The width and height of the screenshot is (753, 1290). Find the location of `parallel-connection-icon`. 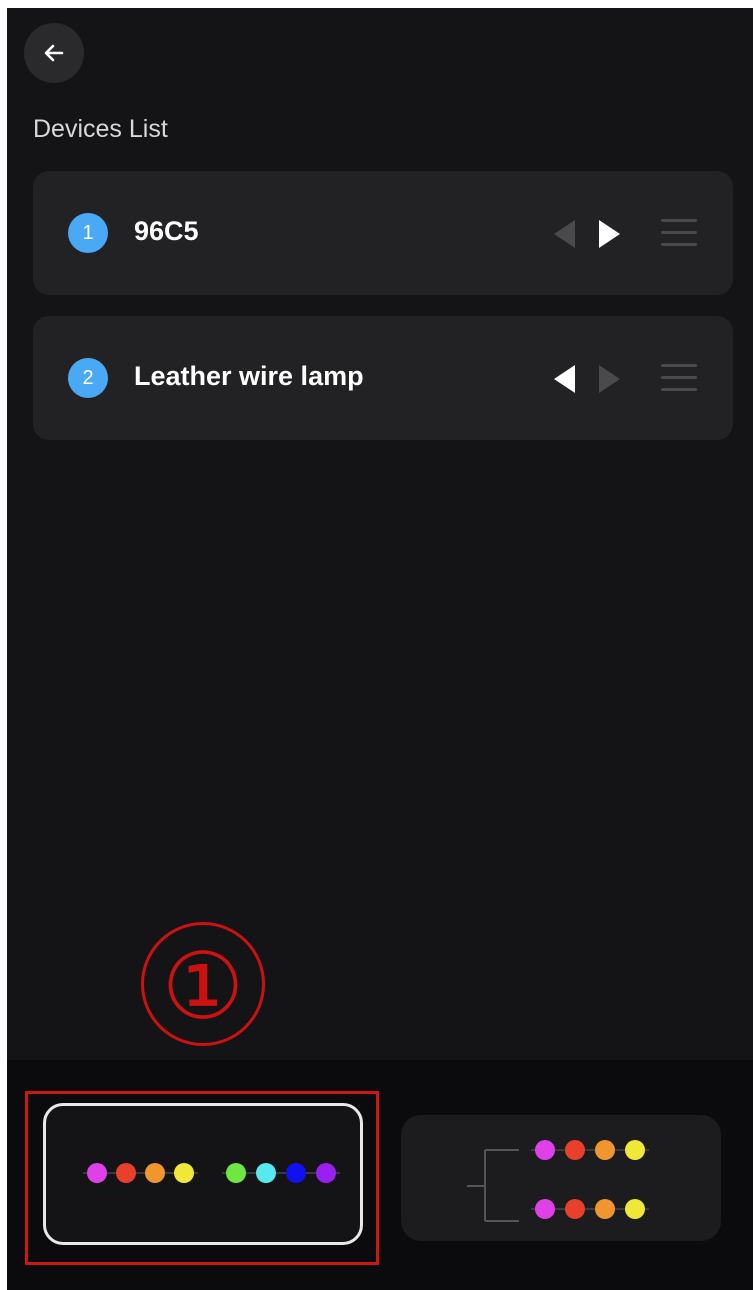

parallel-connection-icon is located at coordinates (558, 1181).